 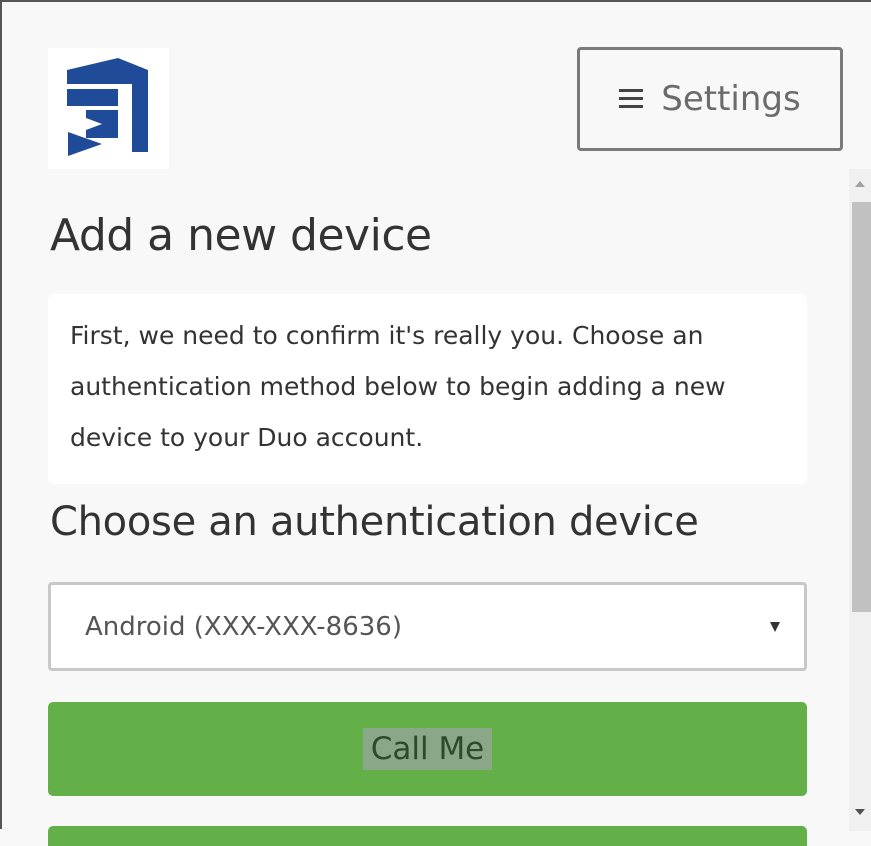 I want to click on next-option-button, so click(x=427, y=836).